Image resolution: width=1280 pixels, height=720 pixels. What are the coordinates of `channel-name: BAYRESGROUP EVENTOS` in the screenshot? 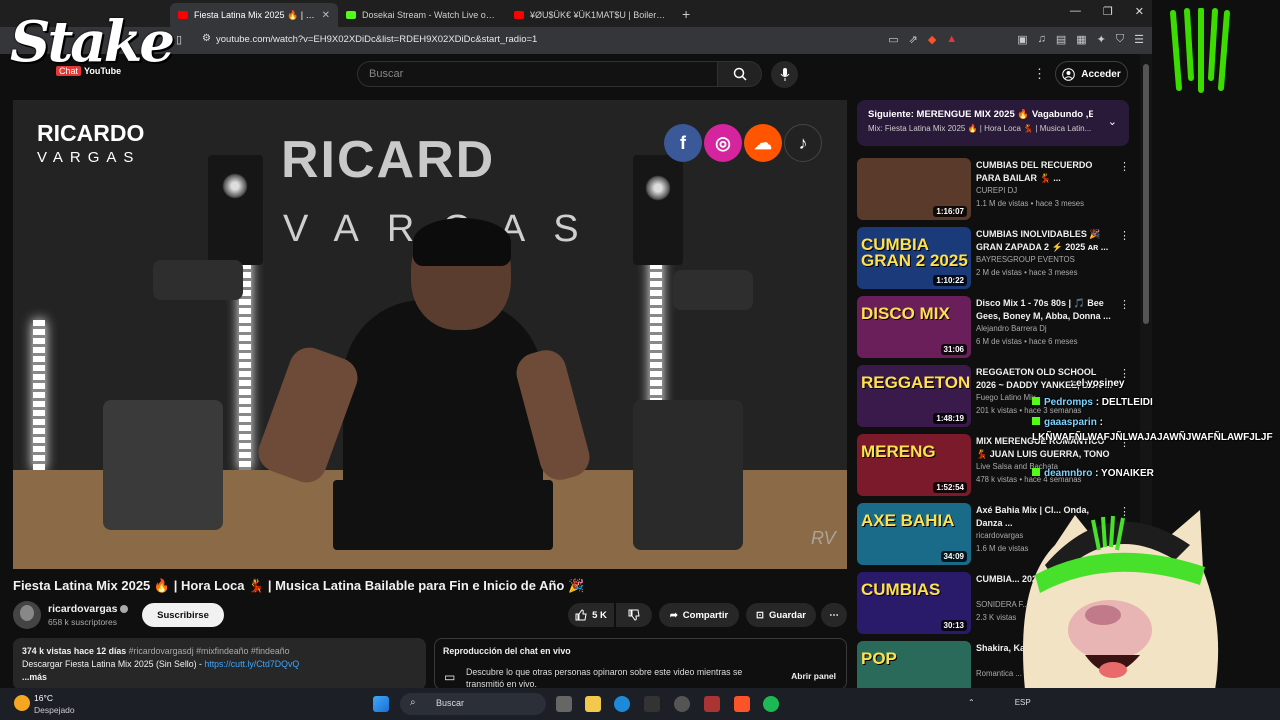 It's located at (1025, 259).